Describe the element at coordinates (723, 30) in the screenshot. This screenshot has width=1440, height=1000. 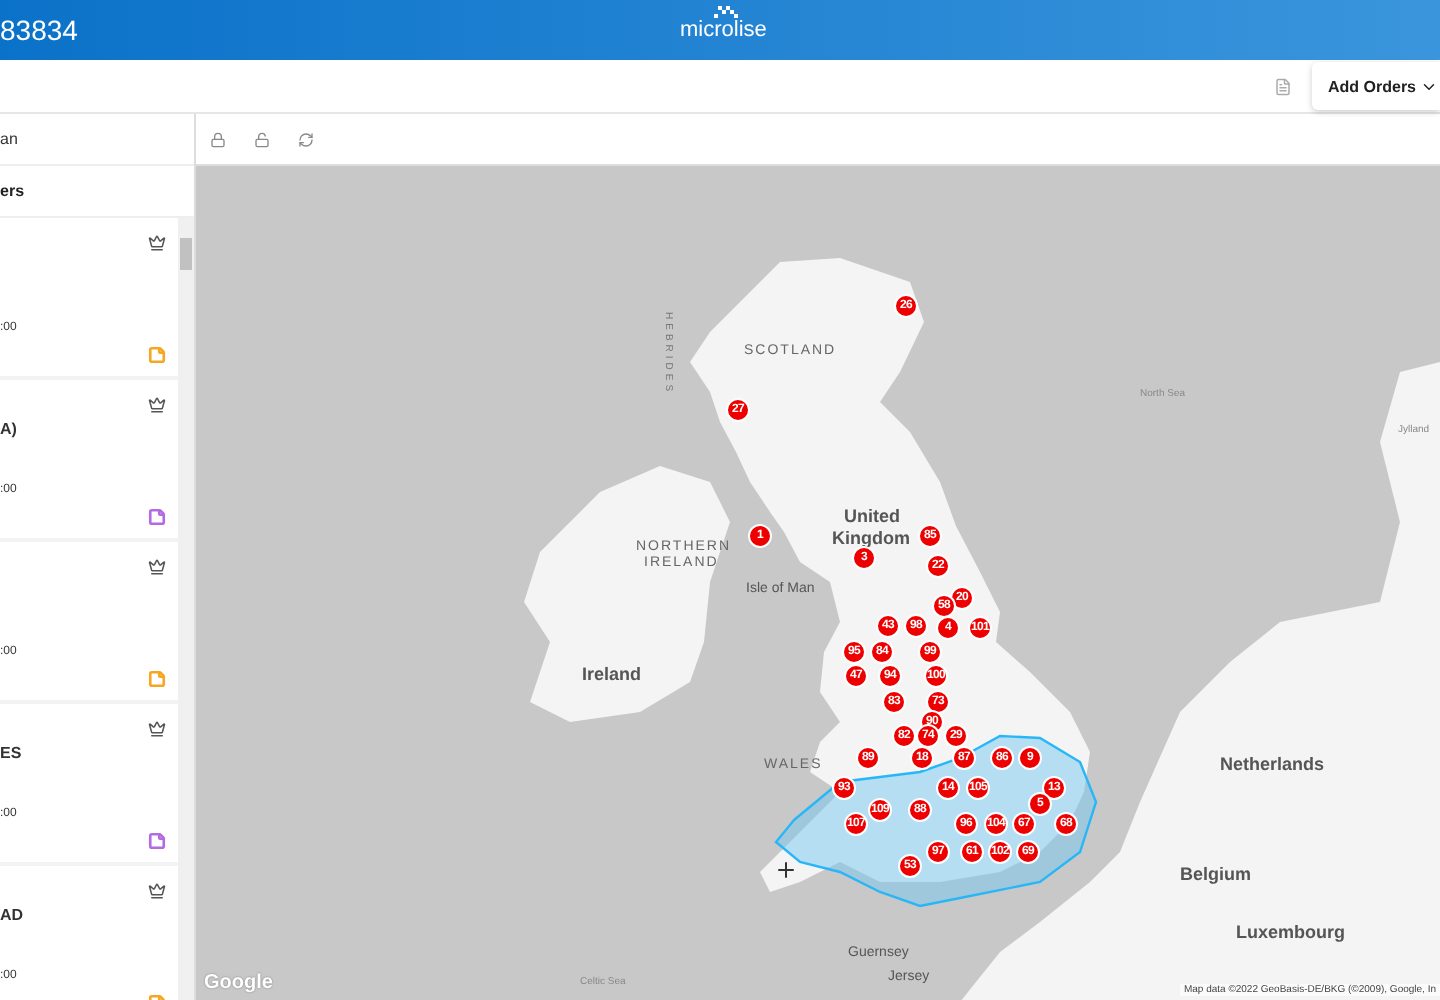
I see `logo-text: microlise` at that location.